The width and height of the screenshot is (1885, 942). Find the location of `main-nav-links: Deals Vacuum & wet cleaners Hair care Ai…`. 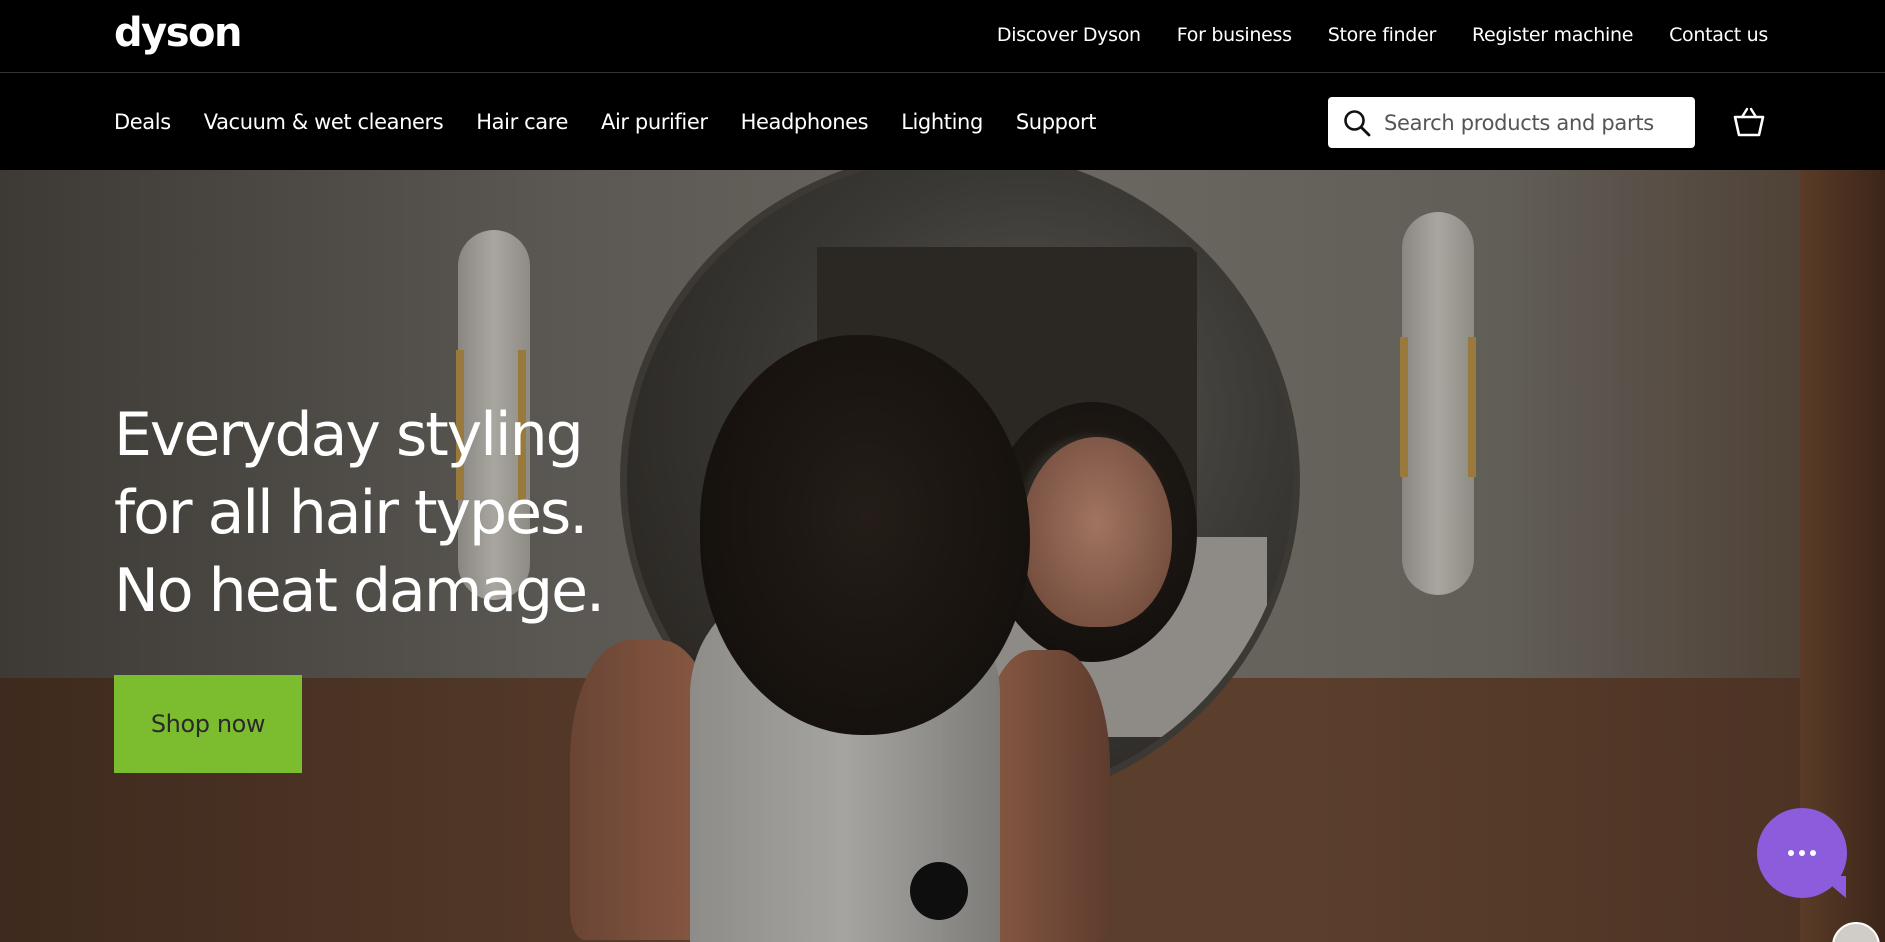

main-nav-links: Deals Vacuum & wet cleaners Hair care Ai… is located at coordinates (605, 122).